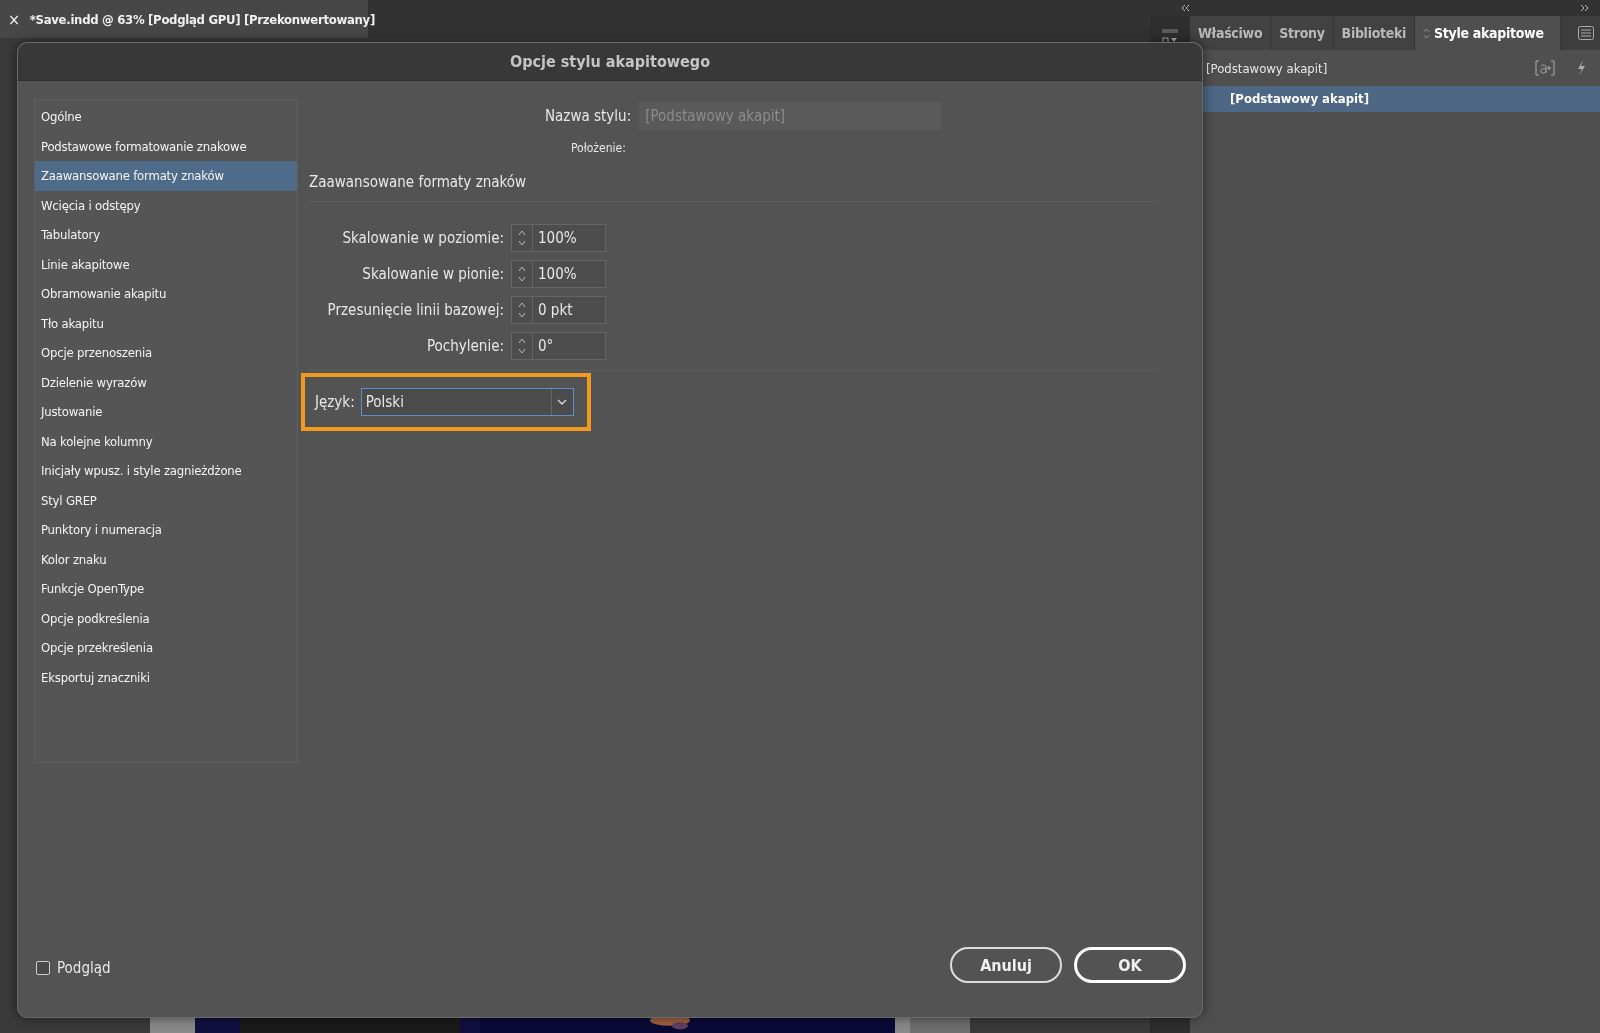  What do you see at coordinates (166, 176) in the screenshot?
I see `category-item: Zaawansowane formaty znaków` at bounding box center [166, 176].